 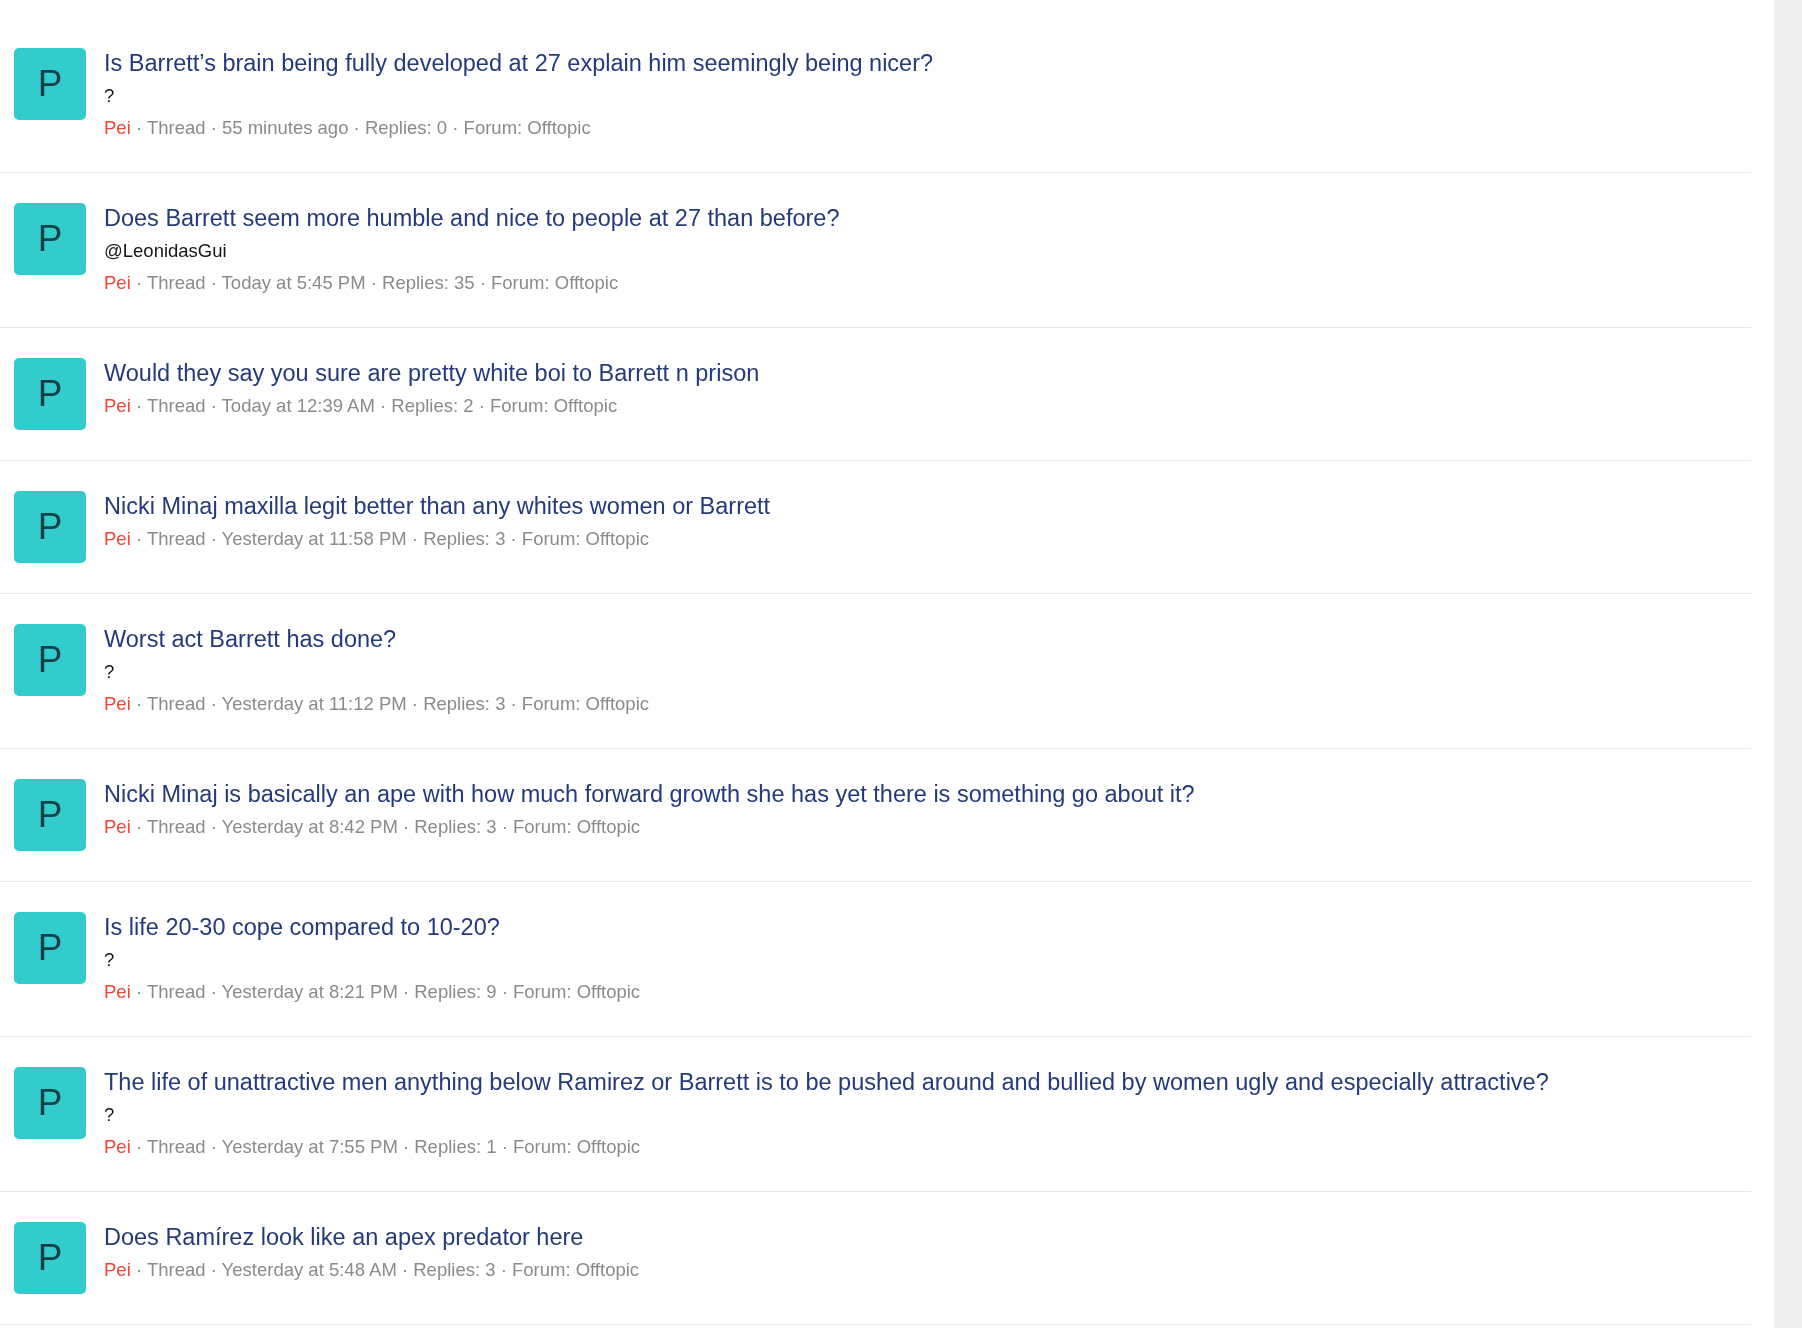 I want to click on thread-title-link: Does Ramírez look like an apex predator here, so click(x=344, y=1237).